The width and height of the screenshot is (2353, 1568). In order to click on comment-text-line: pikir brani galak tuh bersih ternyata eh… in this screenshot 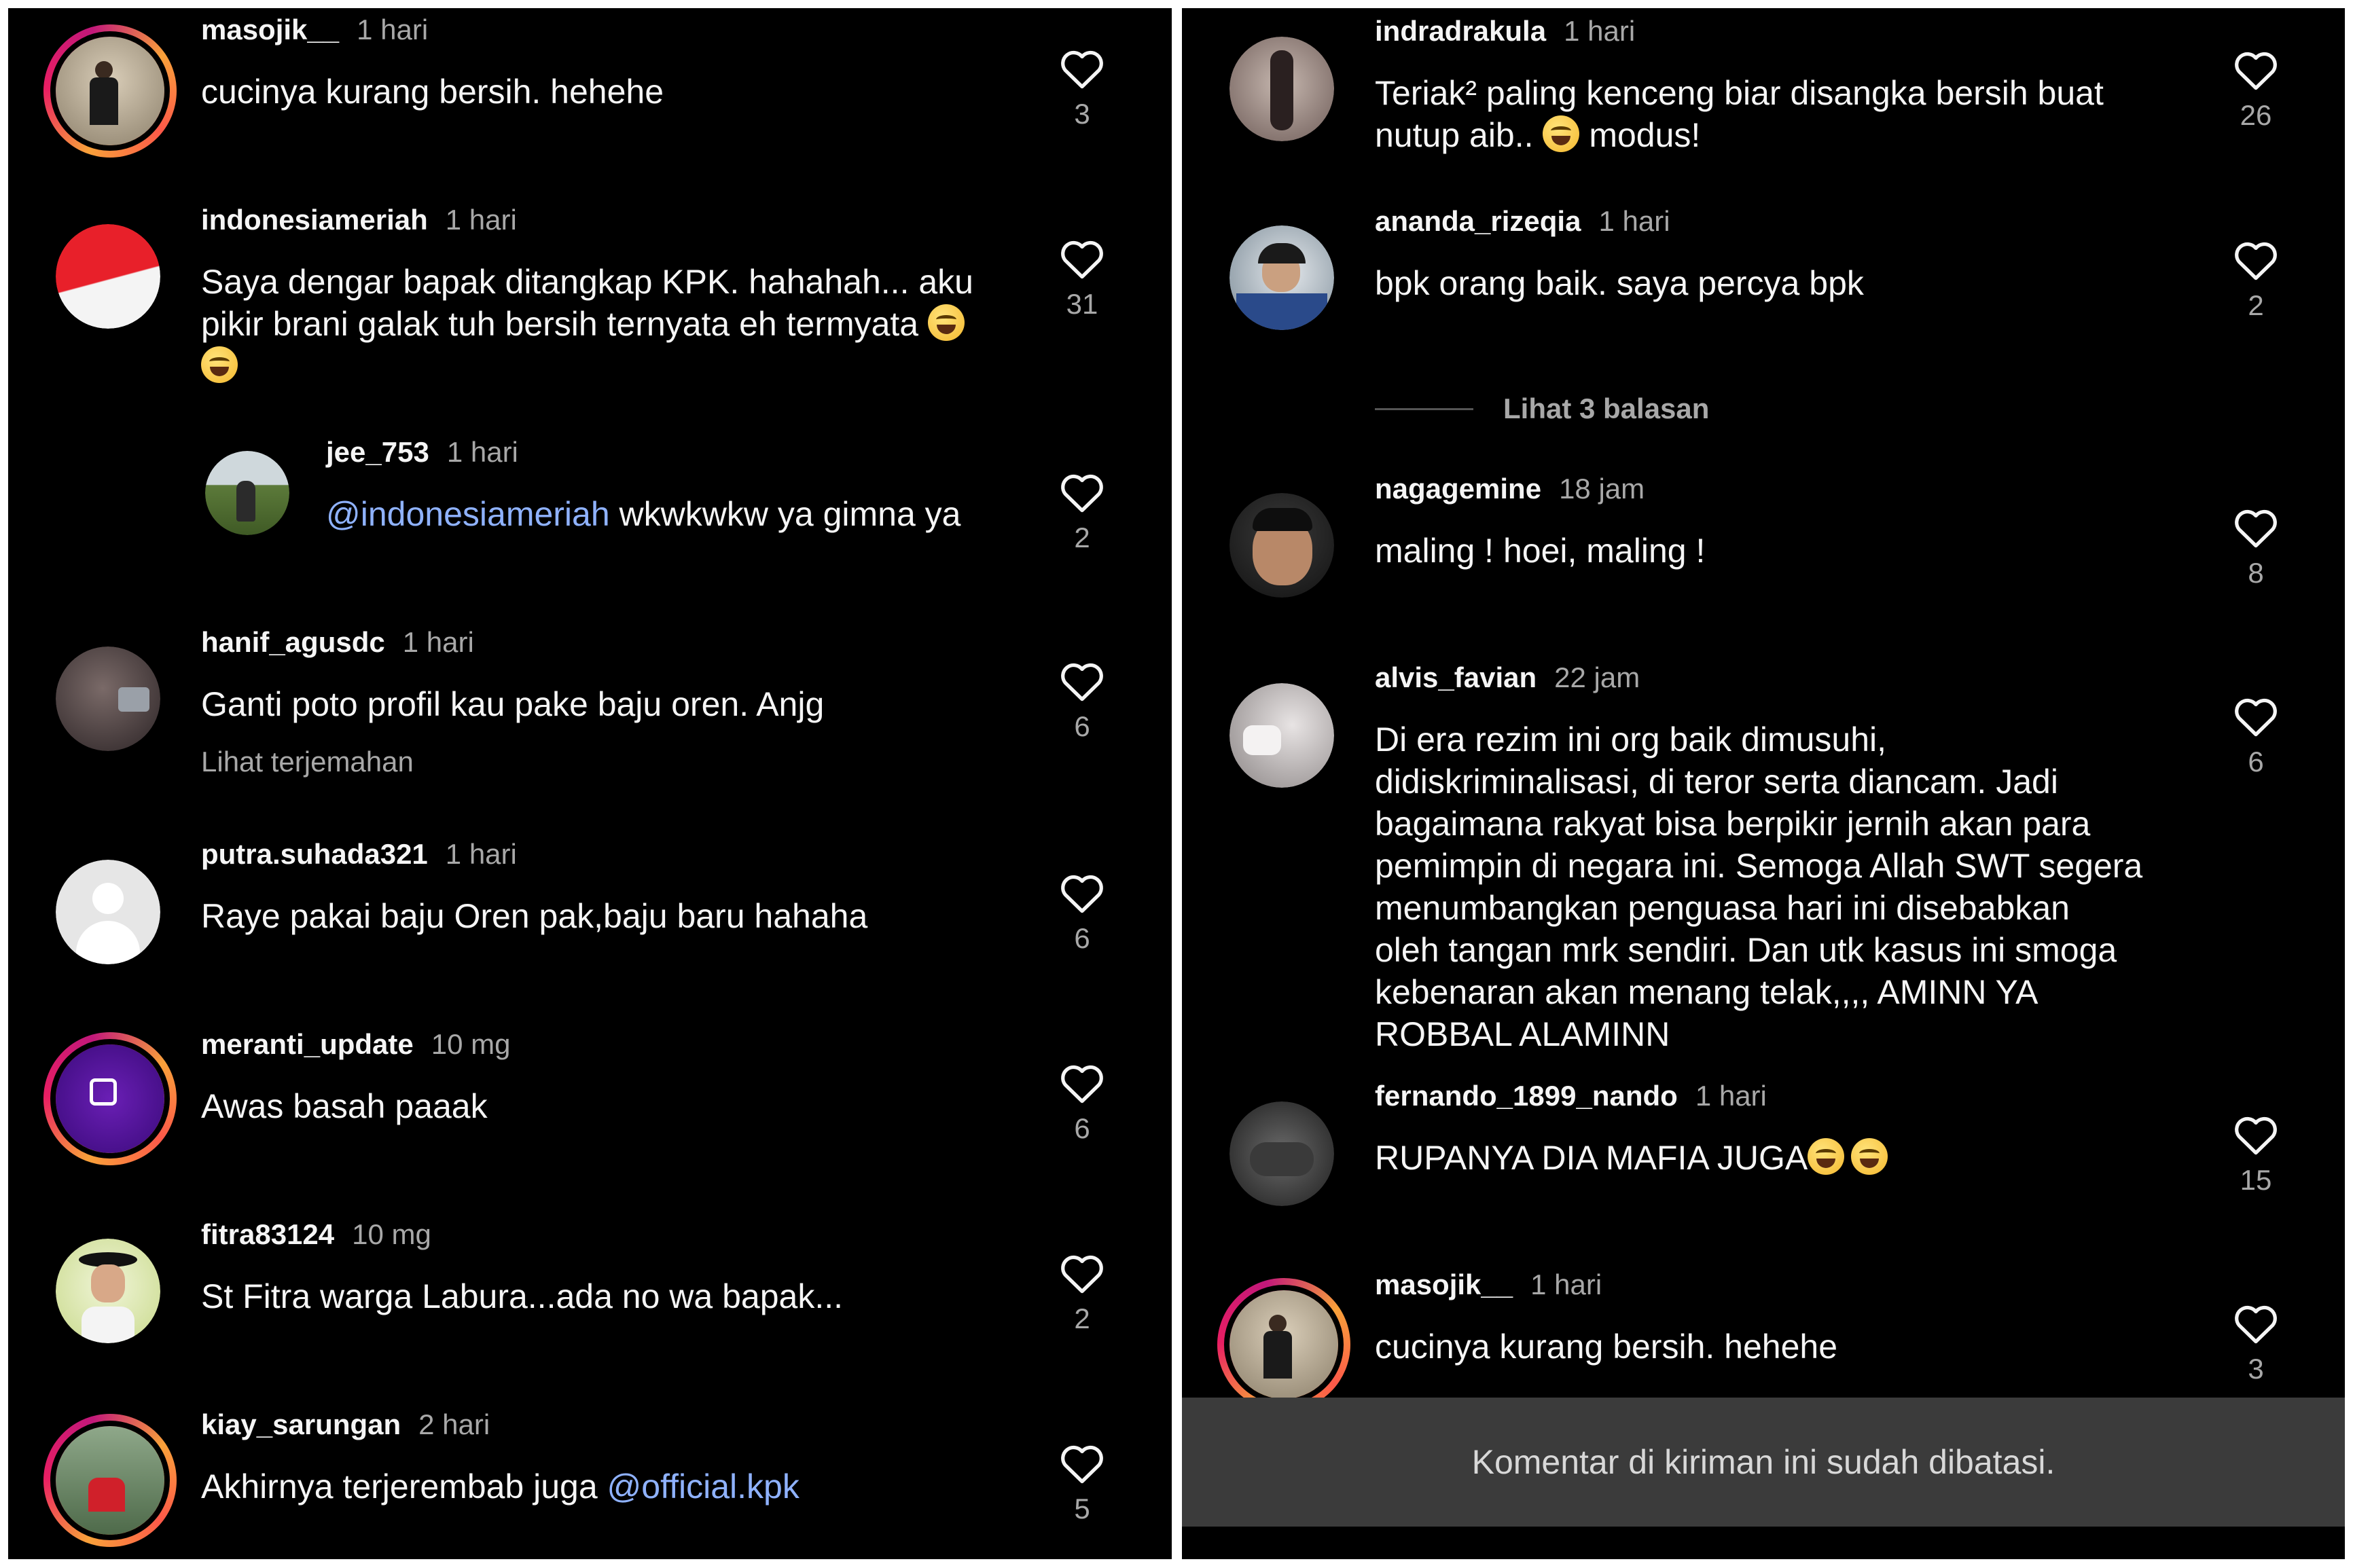, I will do `click(560, 324)`.